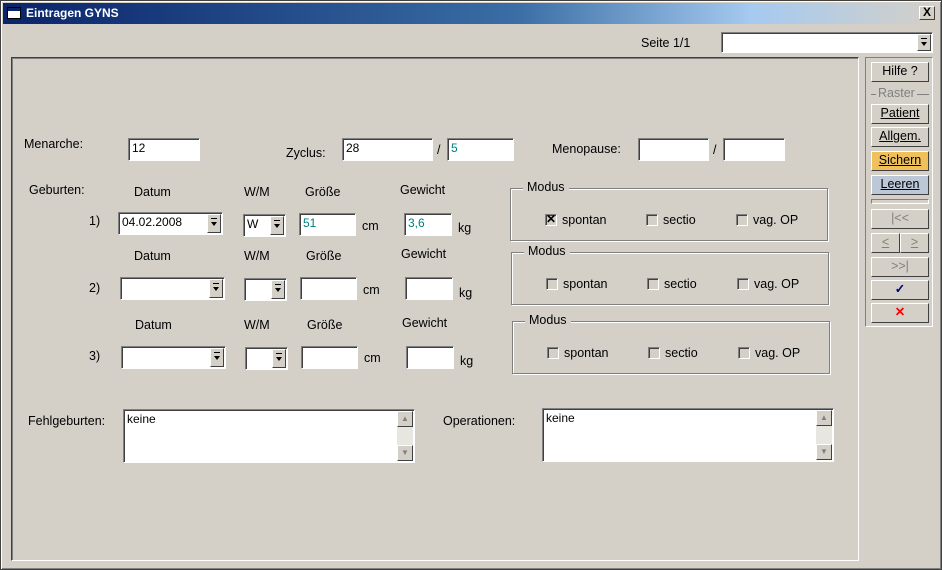  I want to click on menopause-label: Menopause:, so click(586, 149).